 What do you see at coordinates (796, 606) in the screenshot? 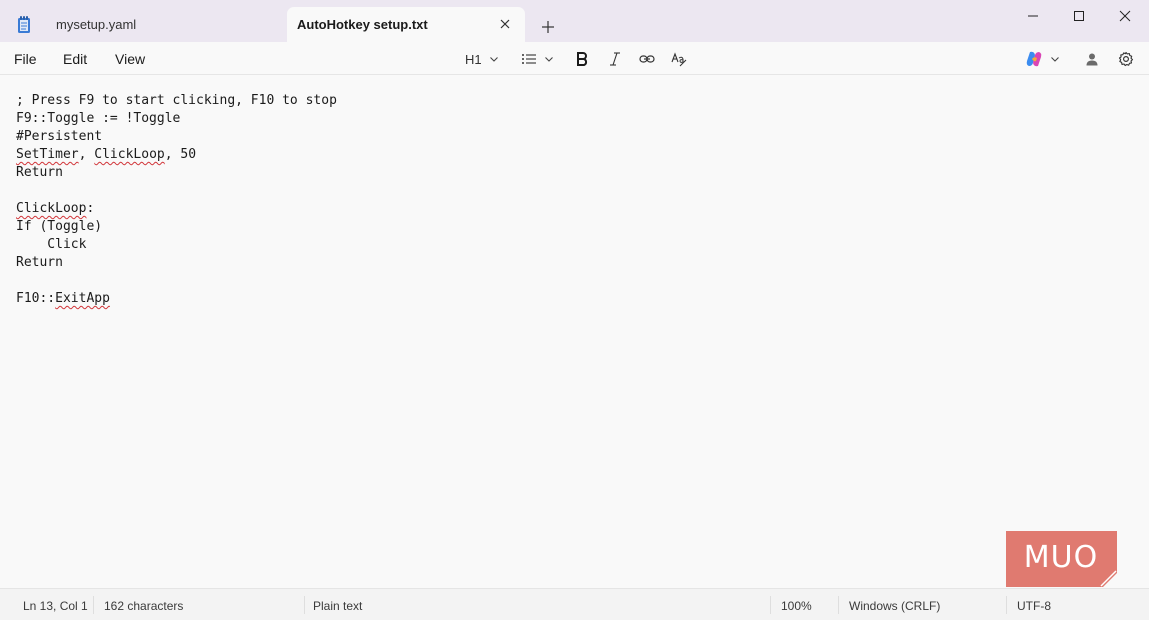
I see `zoom-level: 100%` at bounding box center [796, 606].